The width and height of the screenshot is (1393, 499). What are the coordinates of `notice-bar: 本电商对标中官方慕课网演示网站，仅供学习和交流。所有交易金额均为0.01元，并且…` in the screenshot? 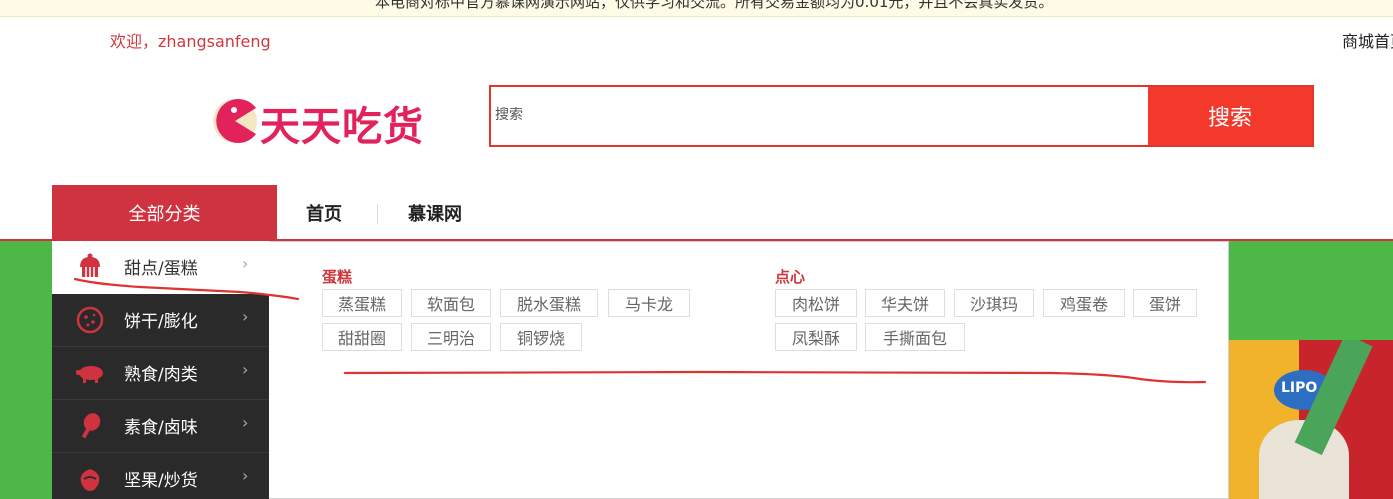 It's located at (696, 8).